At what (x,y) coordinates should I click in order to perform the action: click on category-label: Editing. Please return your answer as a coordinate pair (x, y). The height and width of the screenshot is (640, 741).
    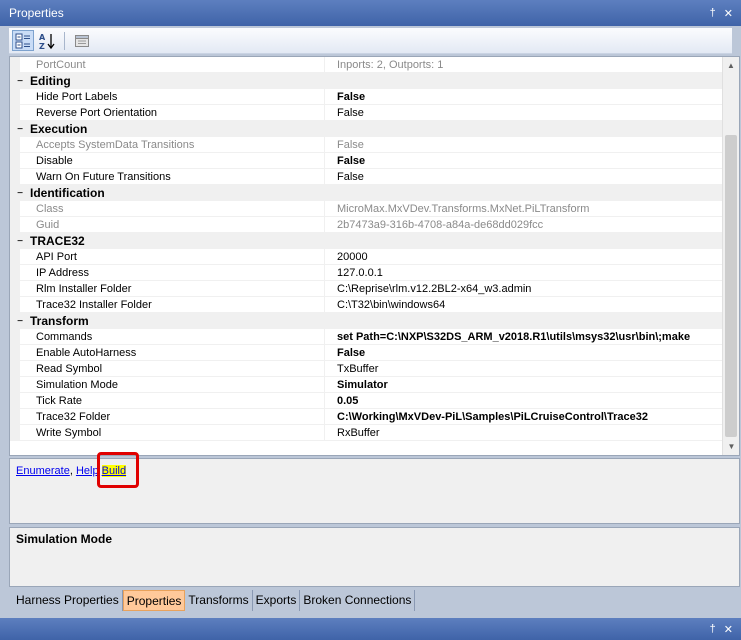
    Looking at the image, I should click on (50, 81).